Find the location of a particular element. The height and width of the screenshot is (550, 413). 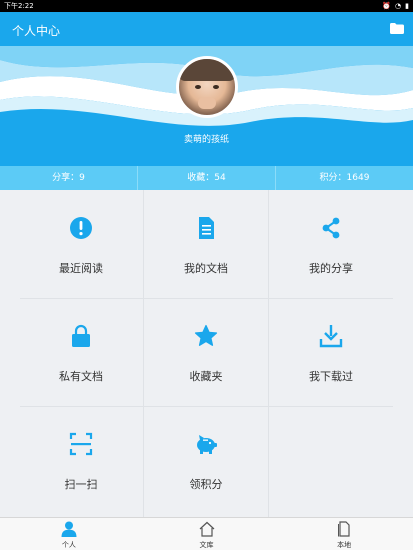

alert-icon is located at coordinates (81, 228).